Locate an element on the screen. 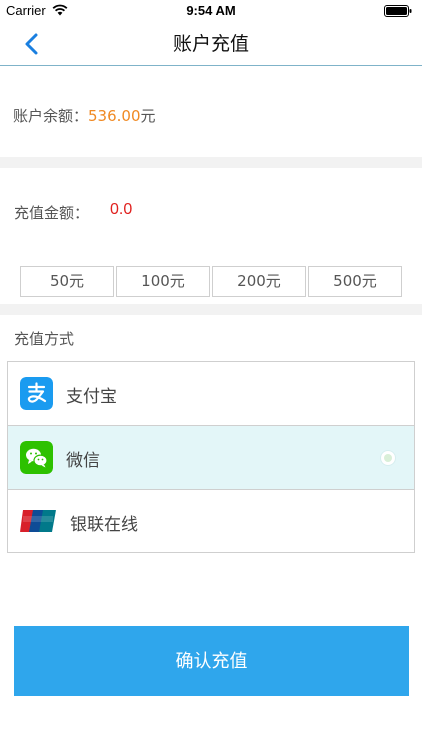 Image resolution: width=422 pixels, height=750 pixels. balance-row: 账户余额：536.00元 is located at coordinates (84, 115).